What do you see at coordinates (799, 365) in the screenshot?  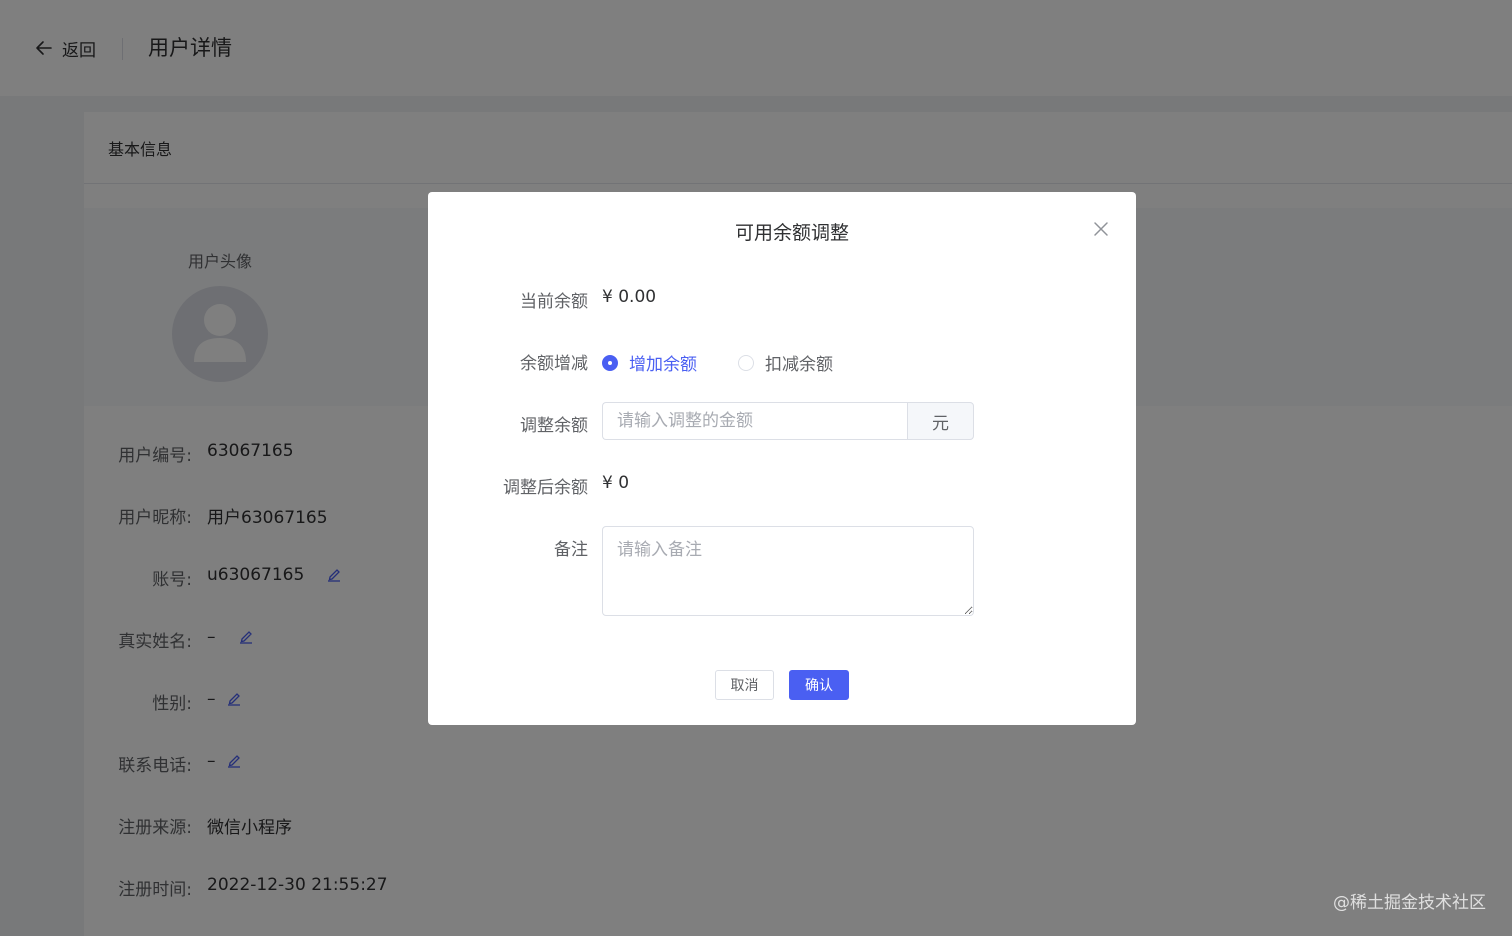 I see `radio-label: 扣减余额` at bounding box center [799, 365].